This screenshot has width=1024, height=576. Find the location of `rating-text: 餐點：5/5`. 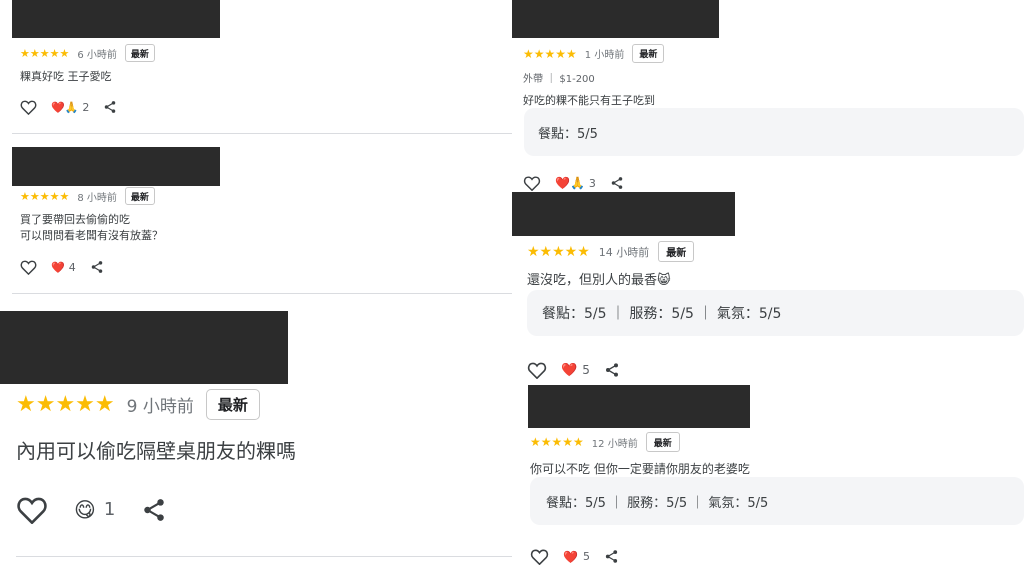

rating-text: 餐點：5/5 is located at coordinates (568, 134).